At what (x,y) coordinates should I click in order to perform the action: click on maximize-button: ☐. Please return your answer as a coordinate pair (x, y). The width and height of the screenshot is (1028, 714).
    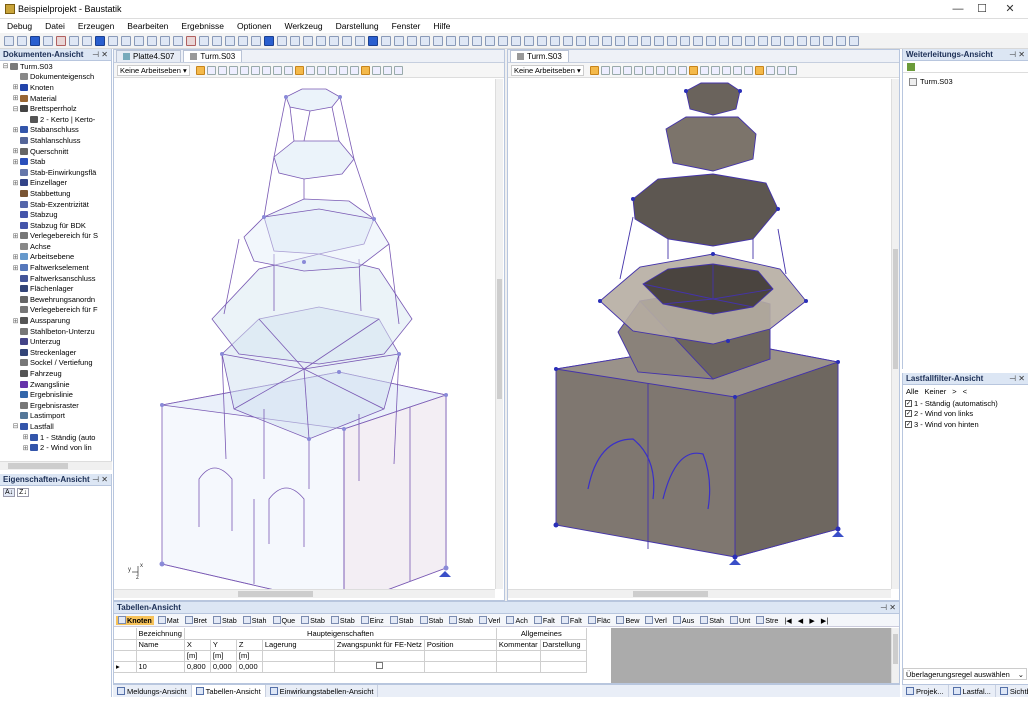
    Looking at the image, I should click on (982, 9).